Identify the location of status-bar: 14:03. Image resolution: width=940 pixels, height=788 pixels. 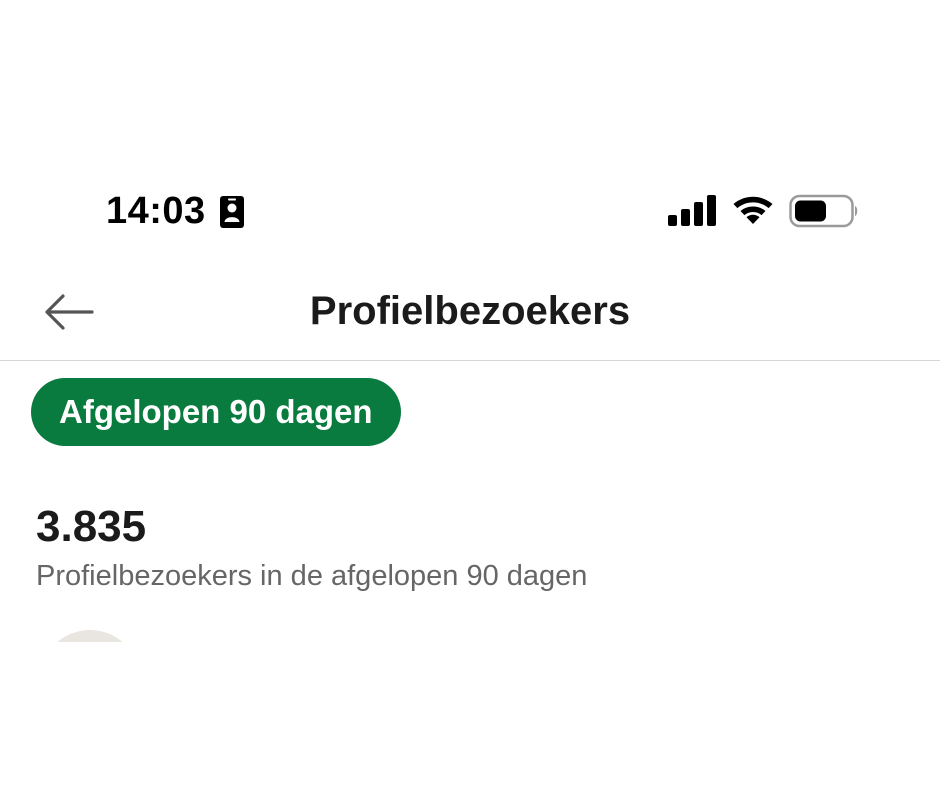
(470, 210).